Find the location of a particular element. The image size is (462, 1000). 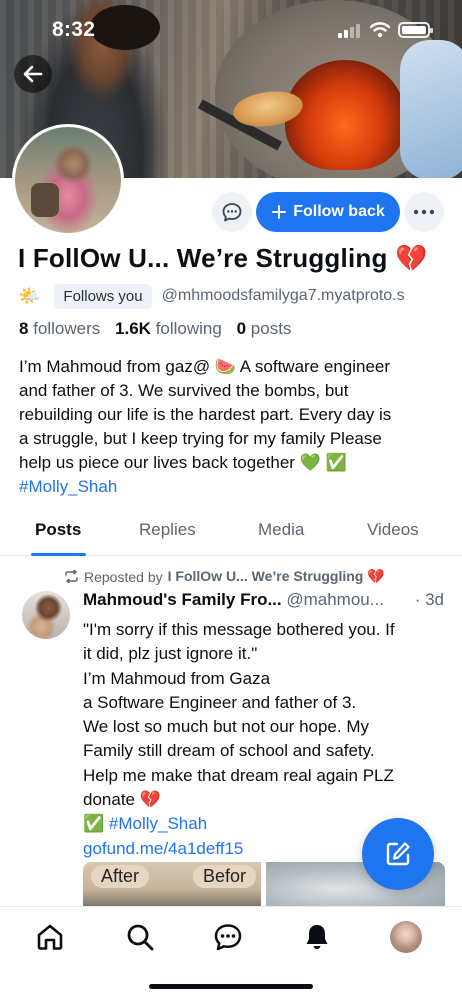

message-button is located at coordinates (232, 212).